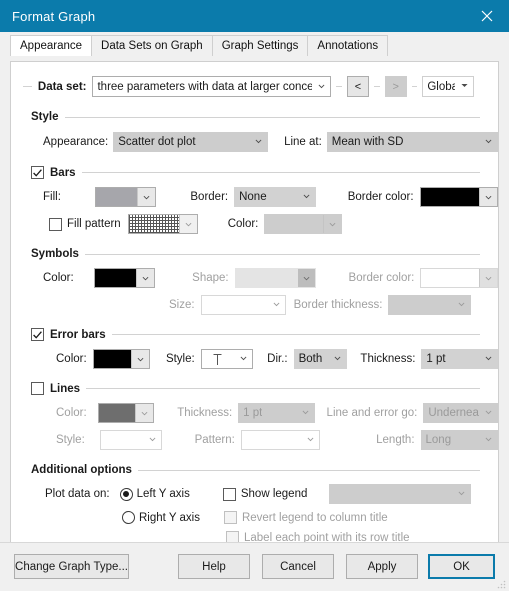 The width and height of the screenshot is (509, 591). I want to click on lines-color-button, so click(126, 413).